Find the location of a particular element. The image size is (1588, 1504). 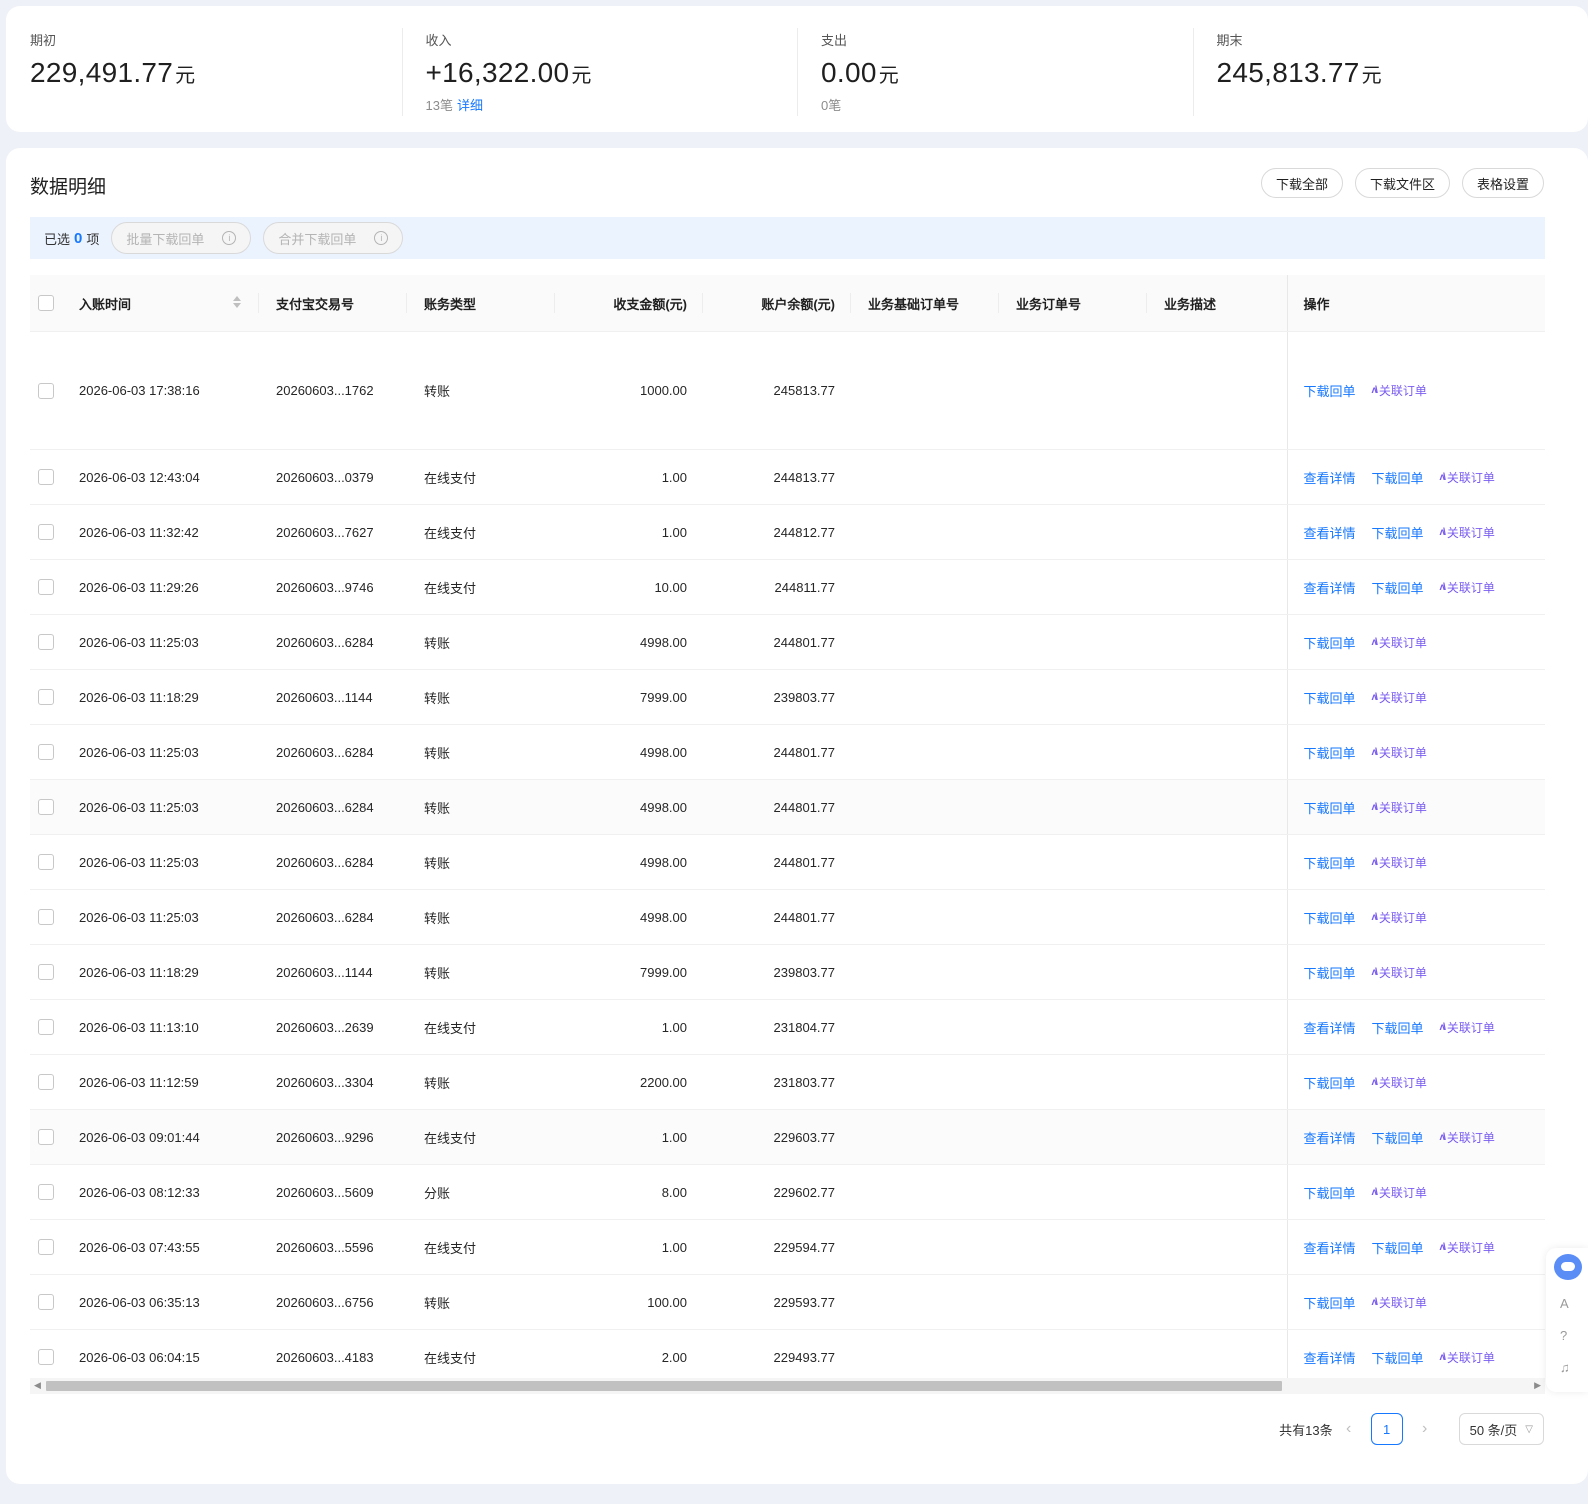

page-button: 1 is located at coordinates (1386, 1429).